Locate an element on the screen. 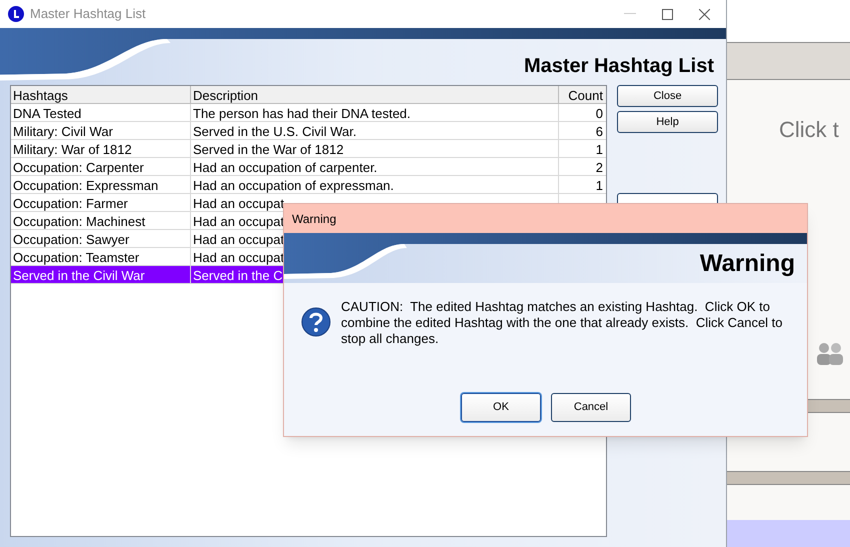  people-icon is located at coordinates (830, 354).